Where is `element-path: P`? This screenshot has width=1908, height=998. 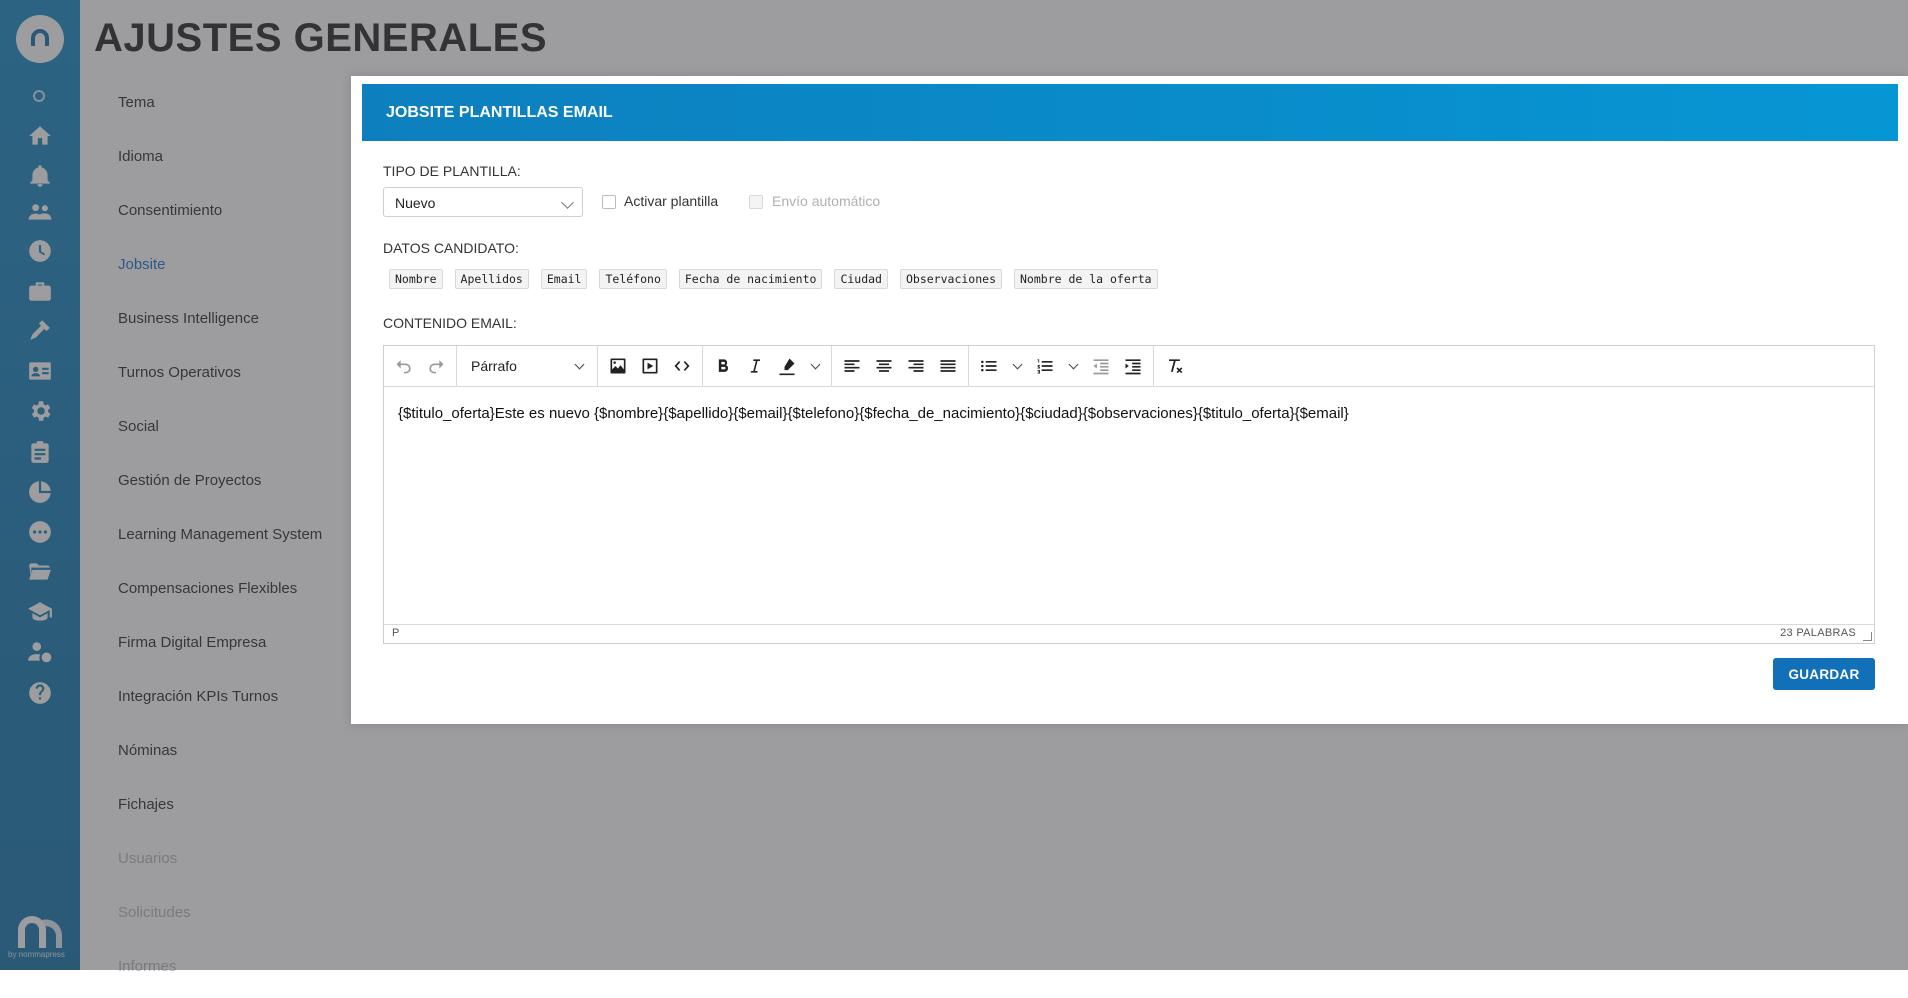 element-path: P is located at coordinates (395, 633).